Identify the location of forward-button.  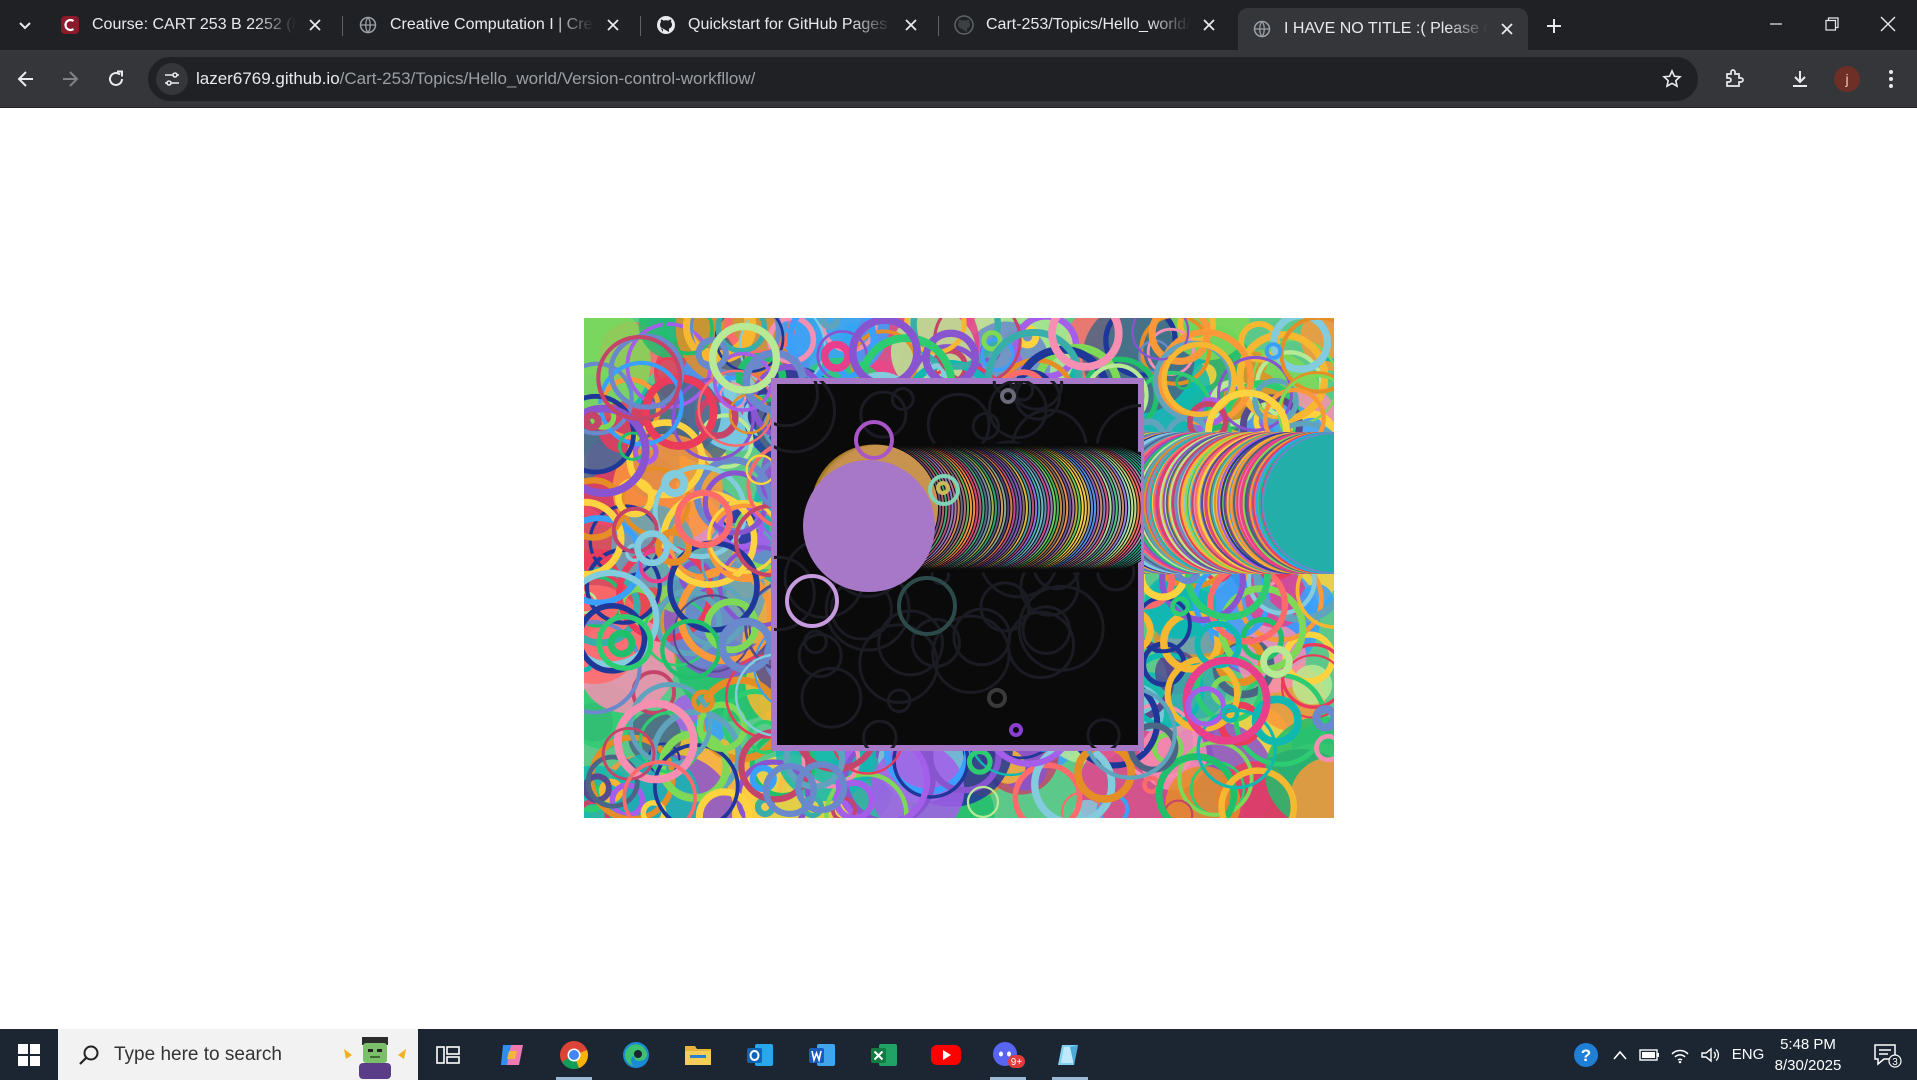
(70, 79).